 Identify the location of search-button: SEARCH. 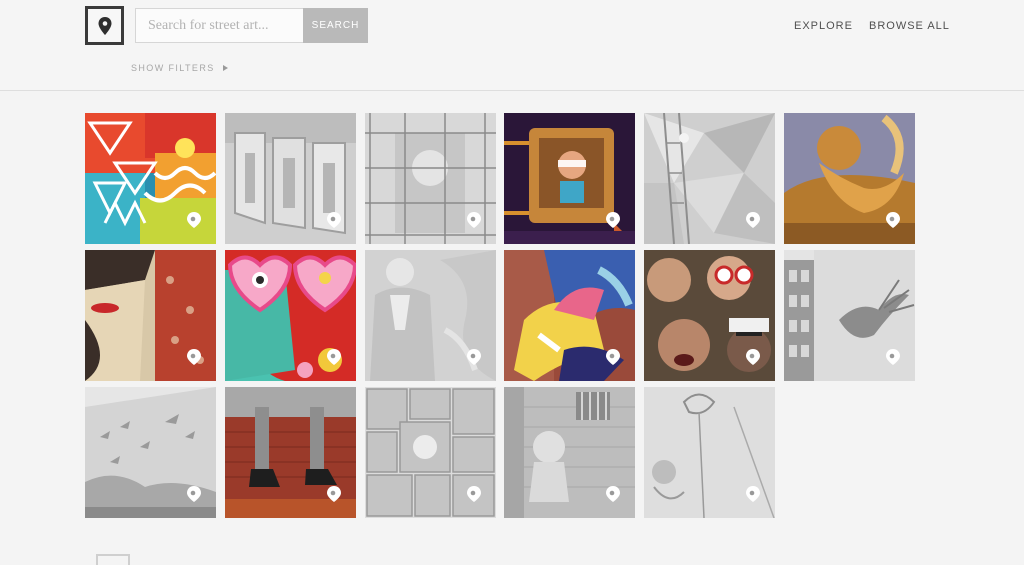
(335, 25).